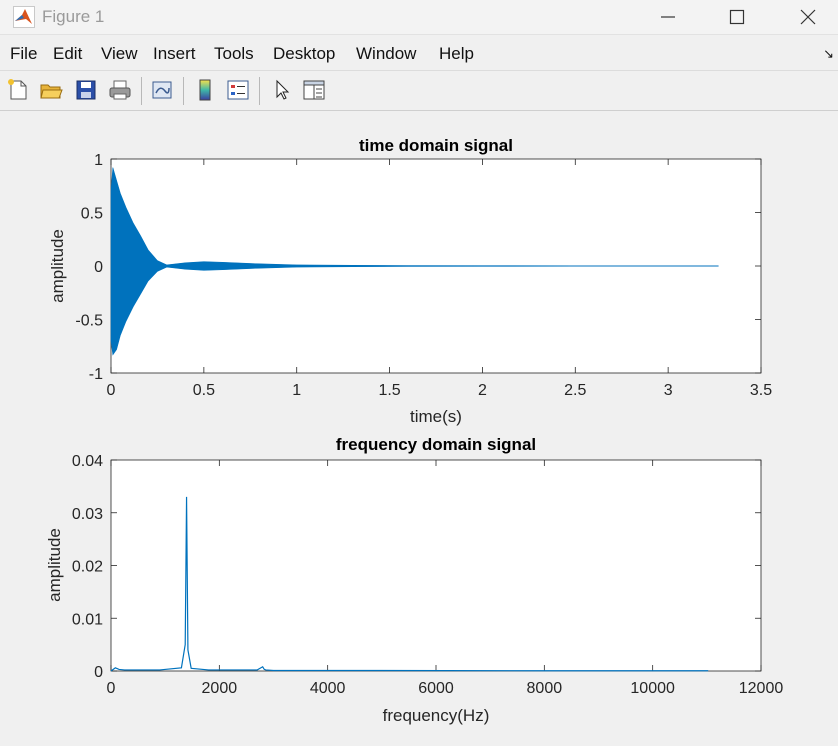 This screenshot has width=838, height=746. I want to click on link-plot-icon, so click(162, 90).